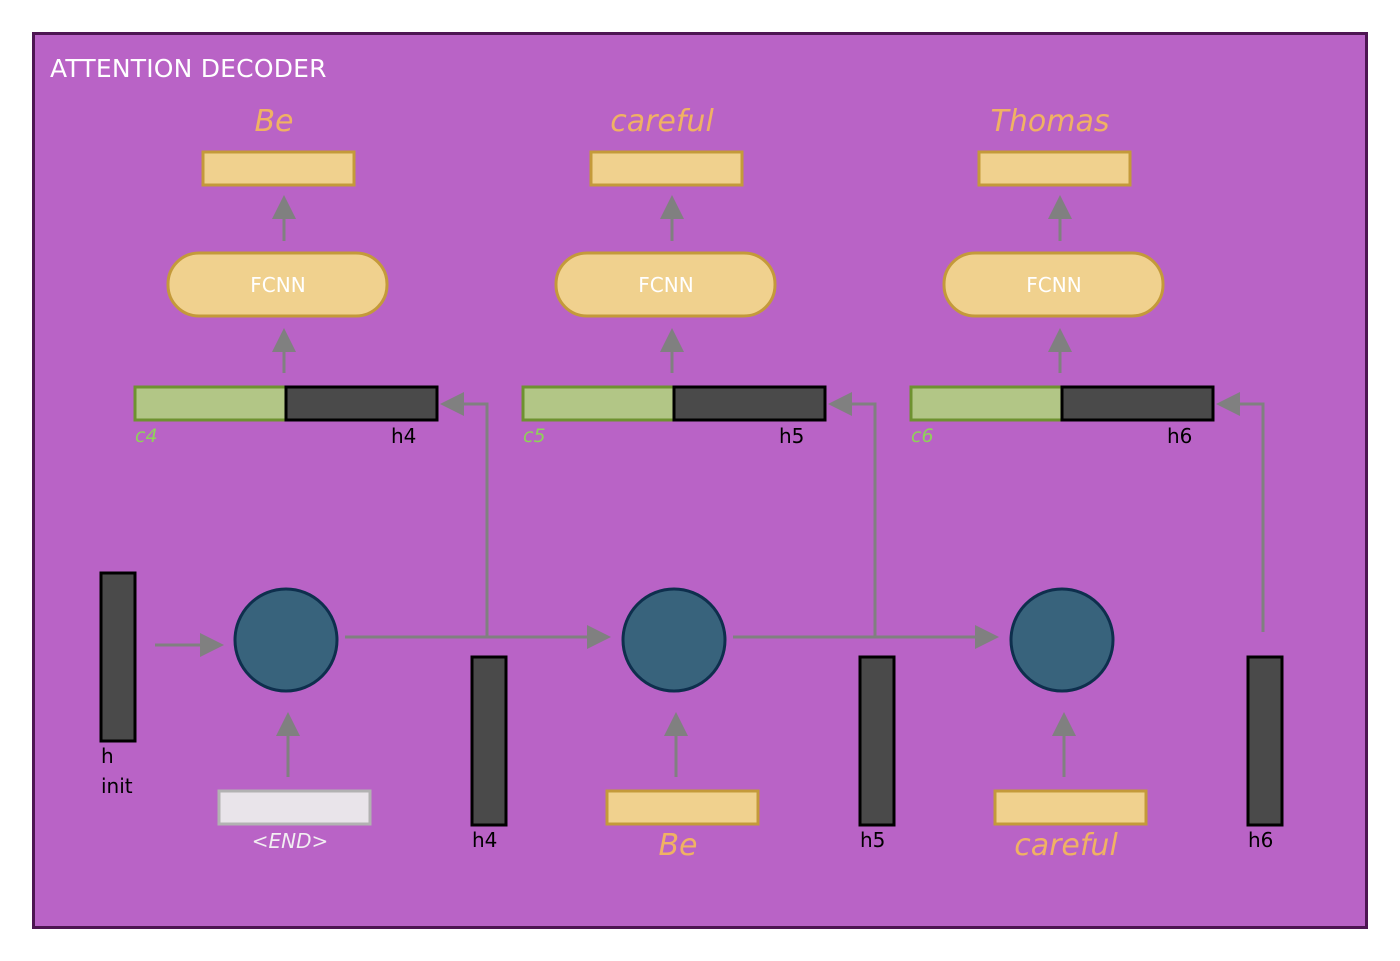 The width and height of the screenshot is (1400, 961). Describe the element at coordinates (274, 121) in the screenshot. I see `output-word: Be` at that location.